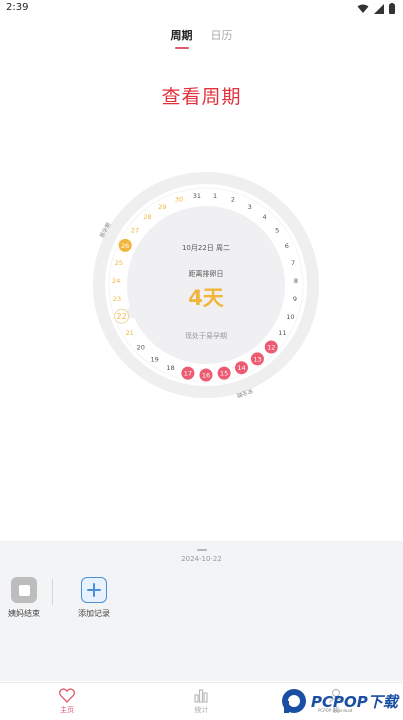  Describe the element at coordinates (206, 336) in the screenshot. I see `phase-status: 现处于易孕期` at that location.